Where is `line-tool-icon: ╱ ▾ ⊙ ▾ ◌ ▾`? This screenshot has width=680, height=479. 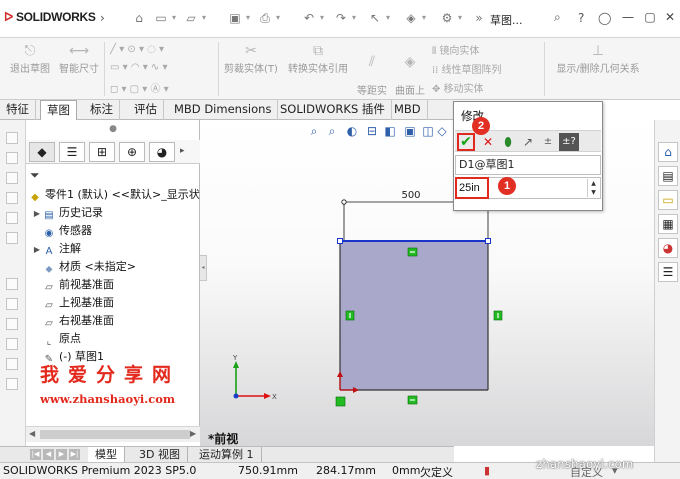
line-tool-icon: ╱ ▾ ⊙ ▾ ◌ ▾ is located at coordinates (137, 49).